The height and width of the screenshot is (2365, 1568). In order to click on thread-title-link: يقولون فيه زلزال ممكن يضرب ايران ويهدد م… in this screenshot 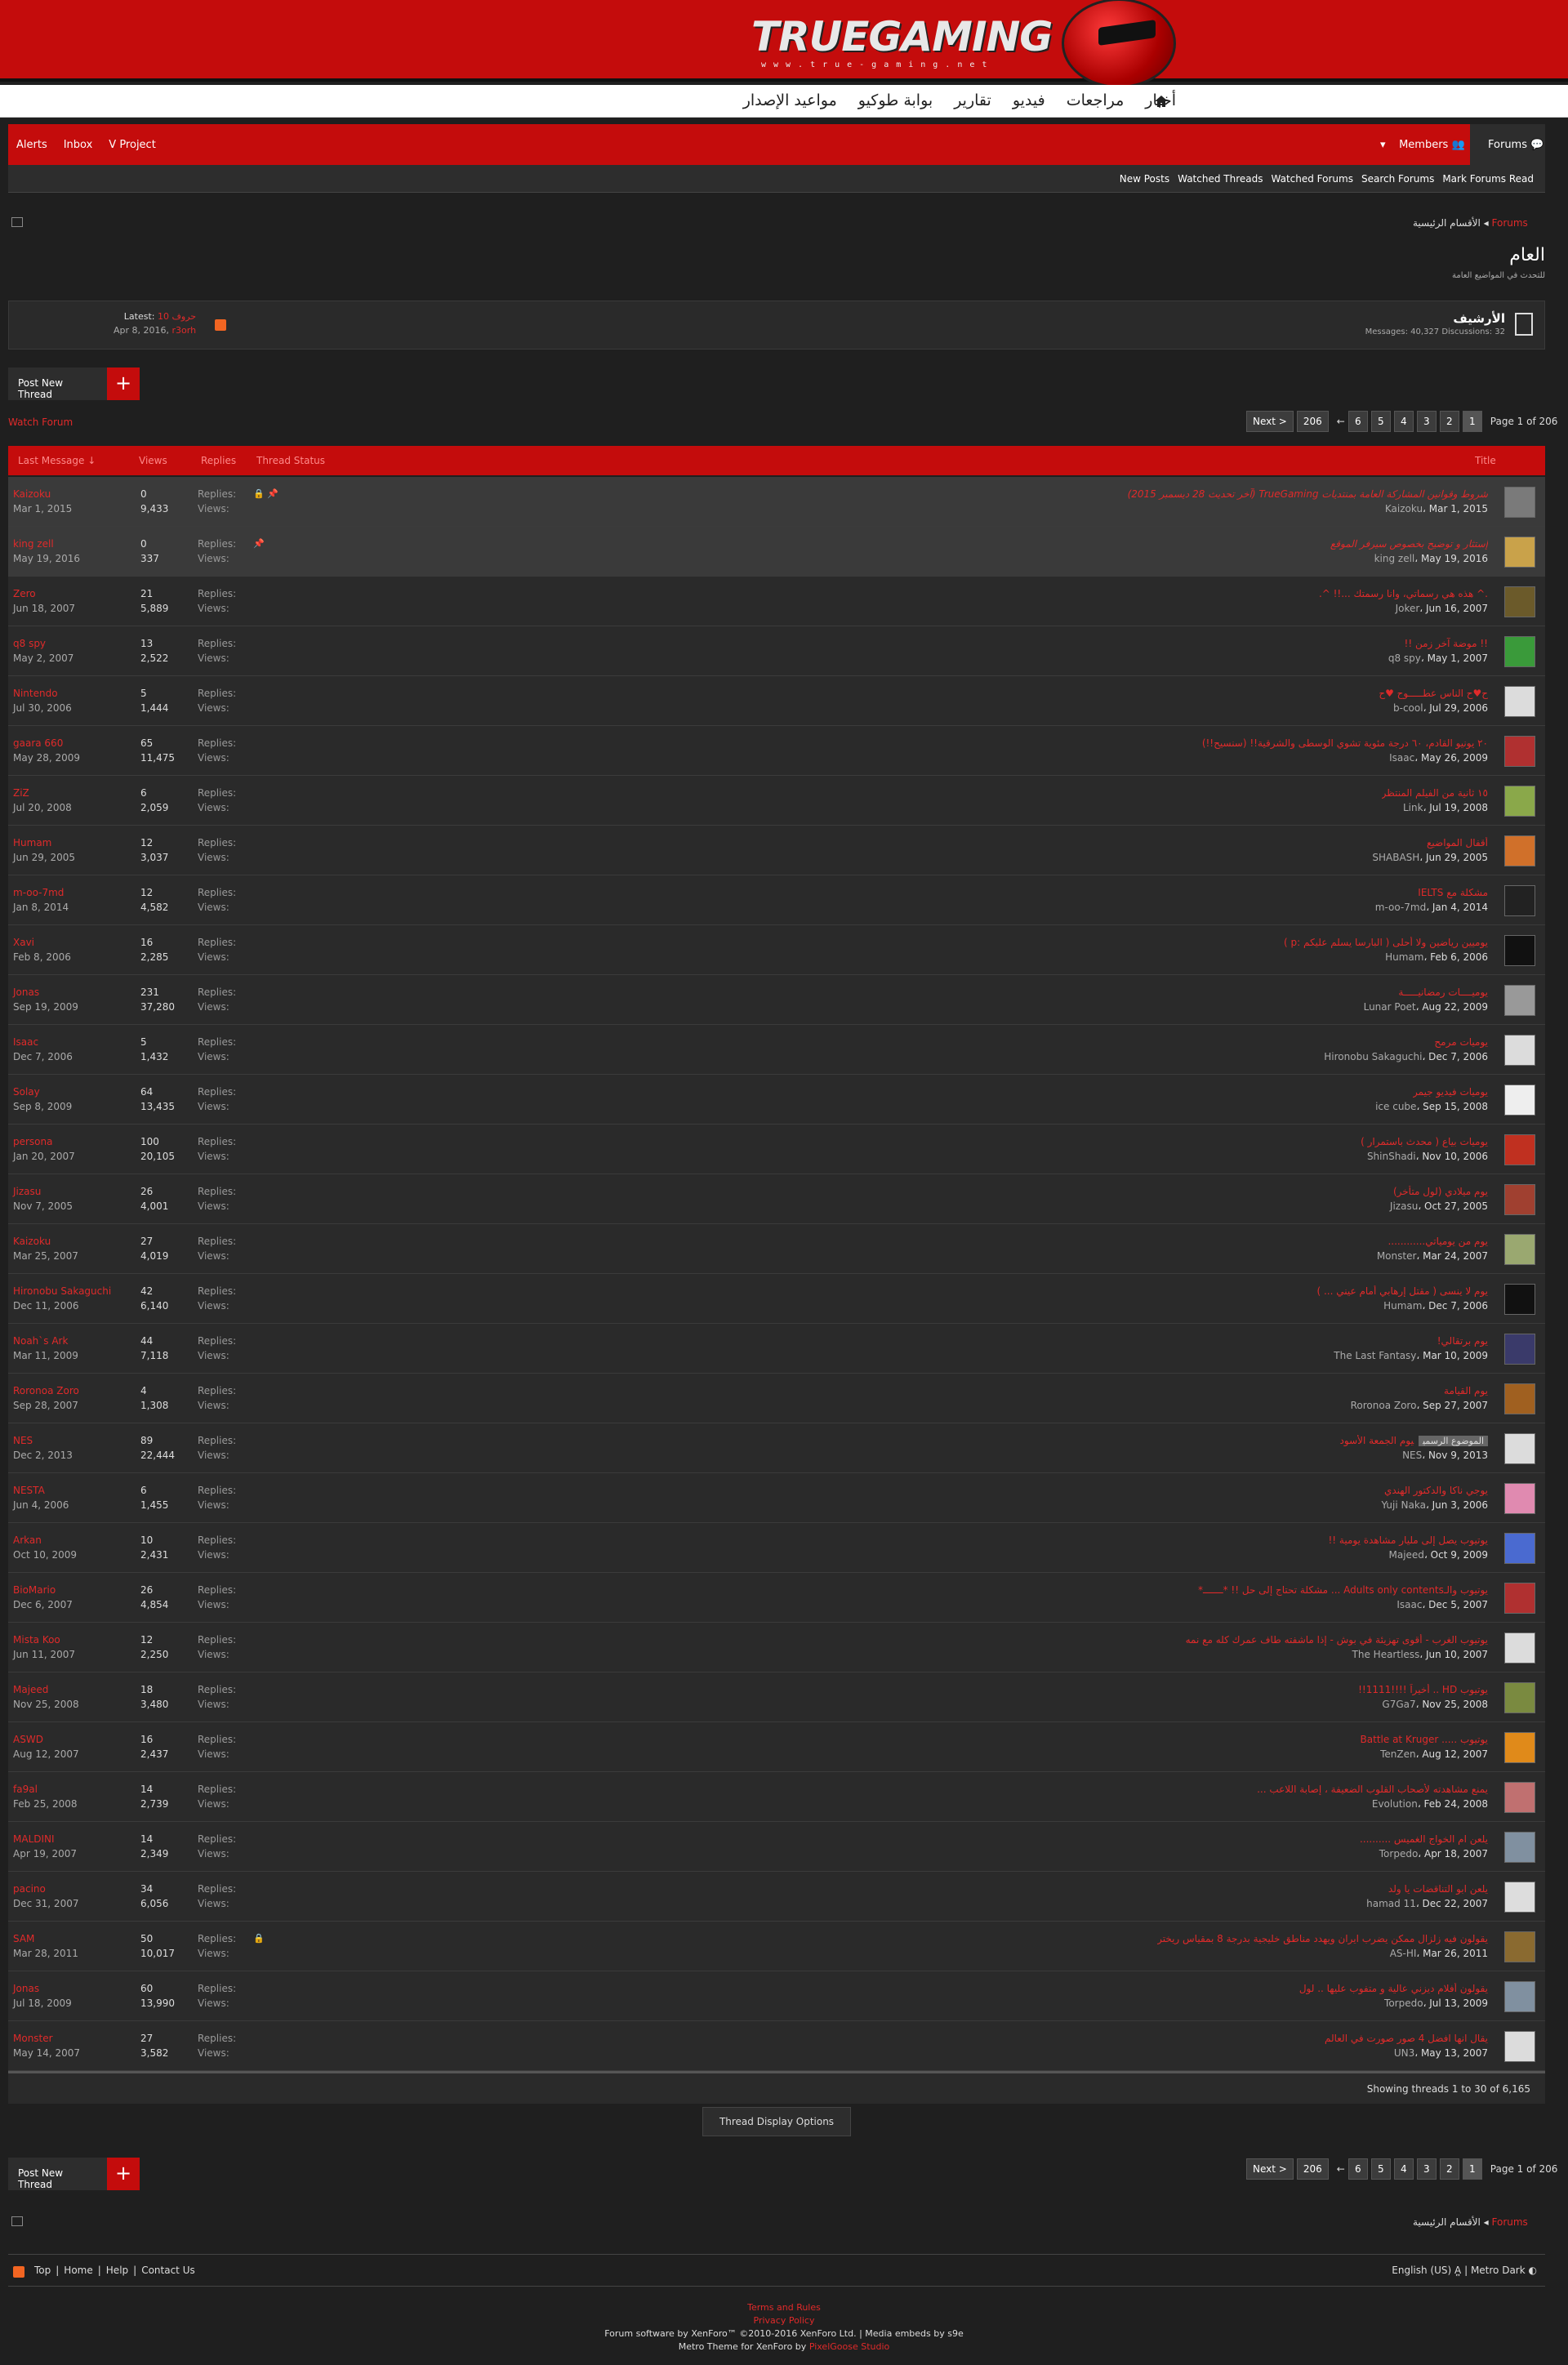, I will do `click(1322, 1938)`.